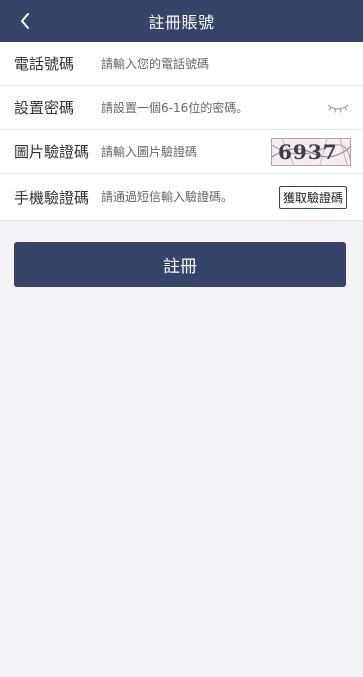 The height and width of the screenshot is (677, 363). I want to click on register-button: 註冊, so click(180, 264).